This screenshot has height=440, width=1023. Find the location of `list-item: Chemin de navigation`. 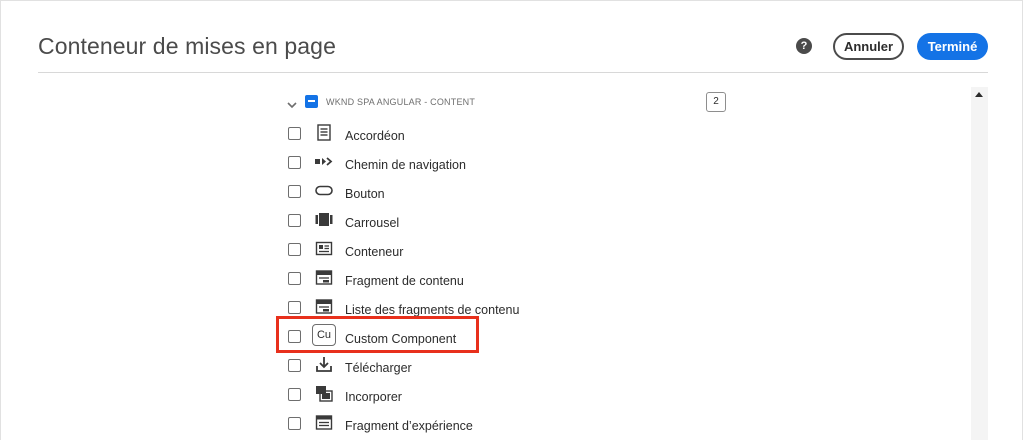

list-item: Chemin de navigation is located at coordinates (497, 164).